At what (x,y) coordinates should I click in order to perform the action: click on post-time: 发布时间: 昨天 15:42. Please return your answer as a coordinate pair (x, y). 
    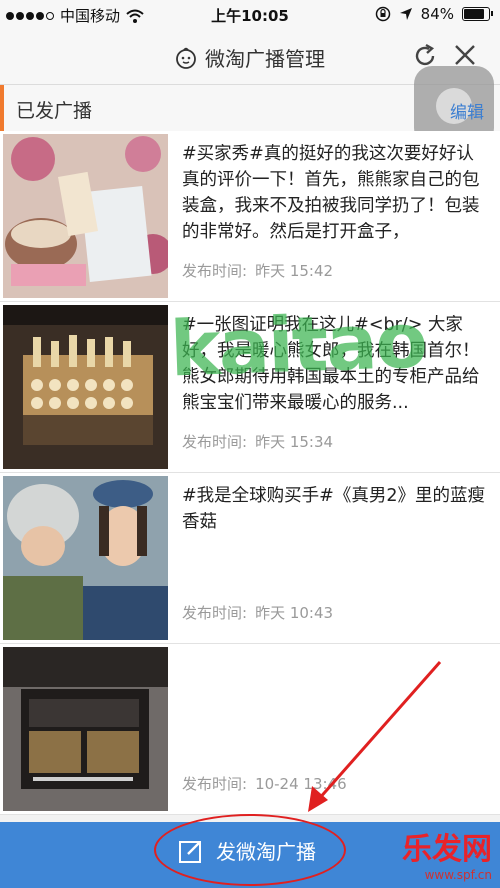
    Looking at the image, I should click on (257, 270).